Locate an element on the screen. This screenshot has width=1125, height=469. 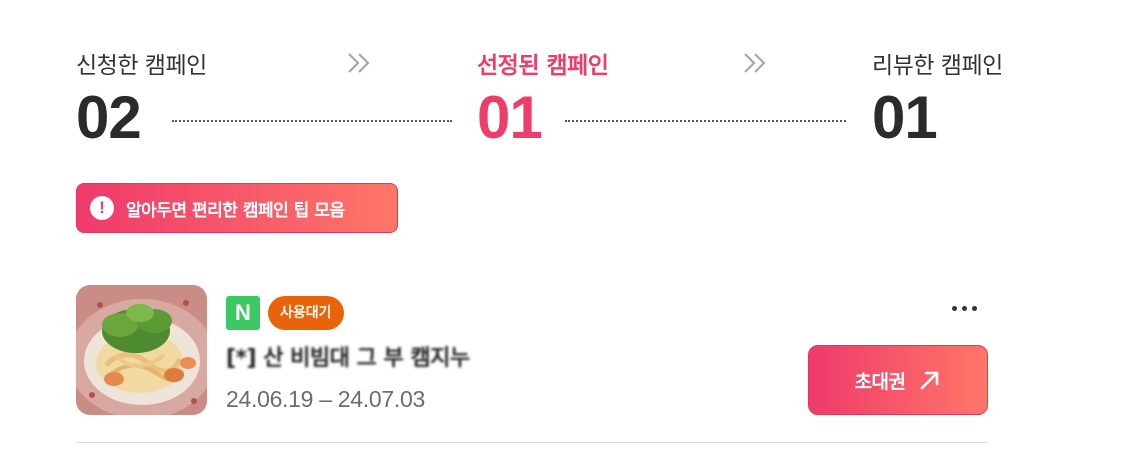
step-selected-count: 01 is located at coordinates (510, 117).